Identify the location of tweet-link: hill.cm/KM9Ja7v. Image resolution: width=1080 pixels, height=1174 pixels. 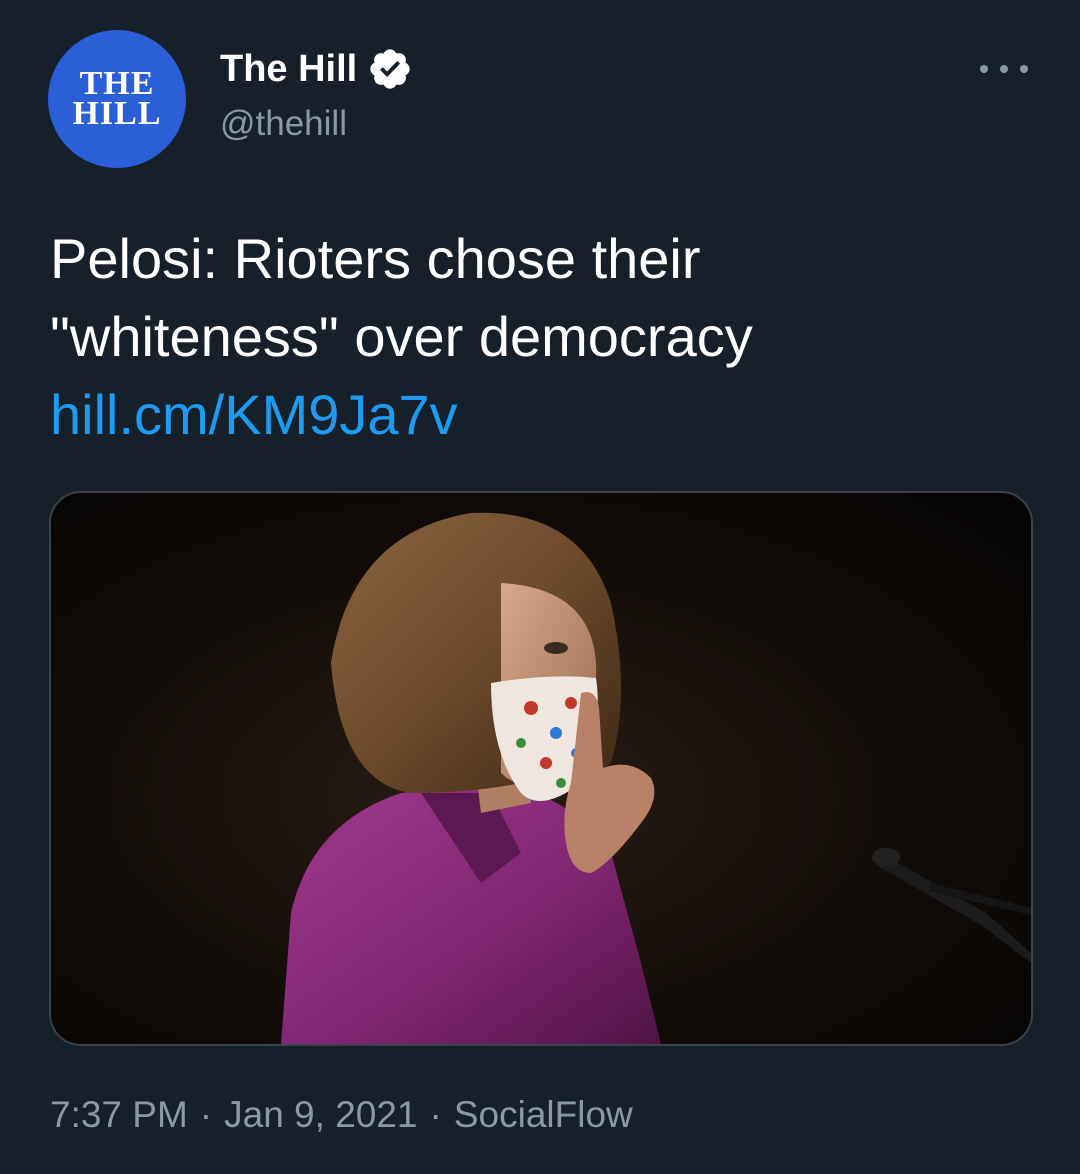
(540, 415).